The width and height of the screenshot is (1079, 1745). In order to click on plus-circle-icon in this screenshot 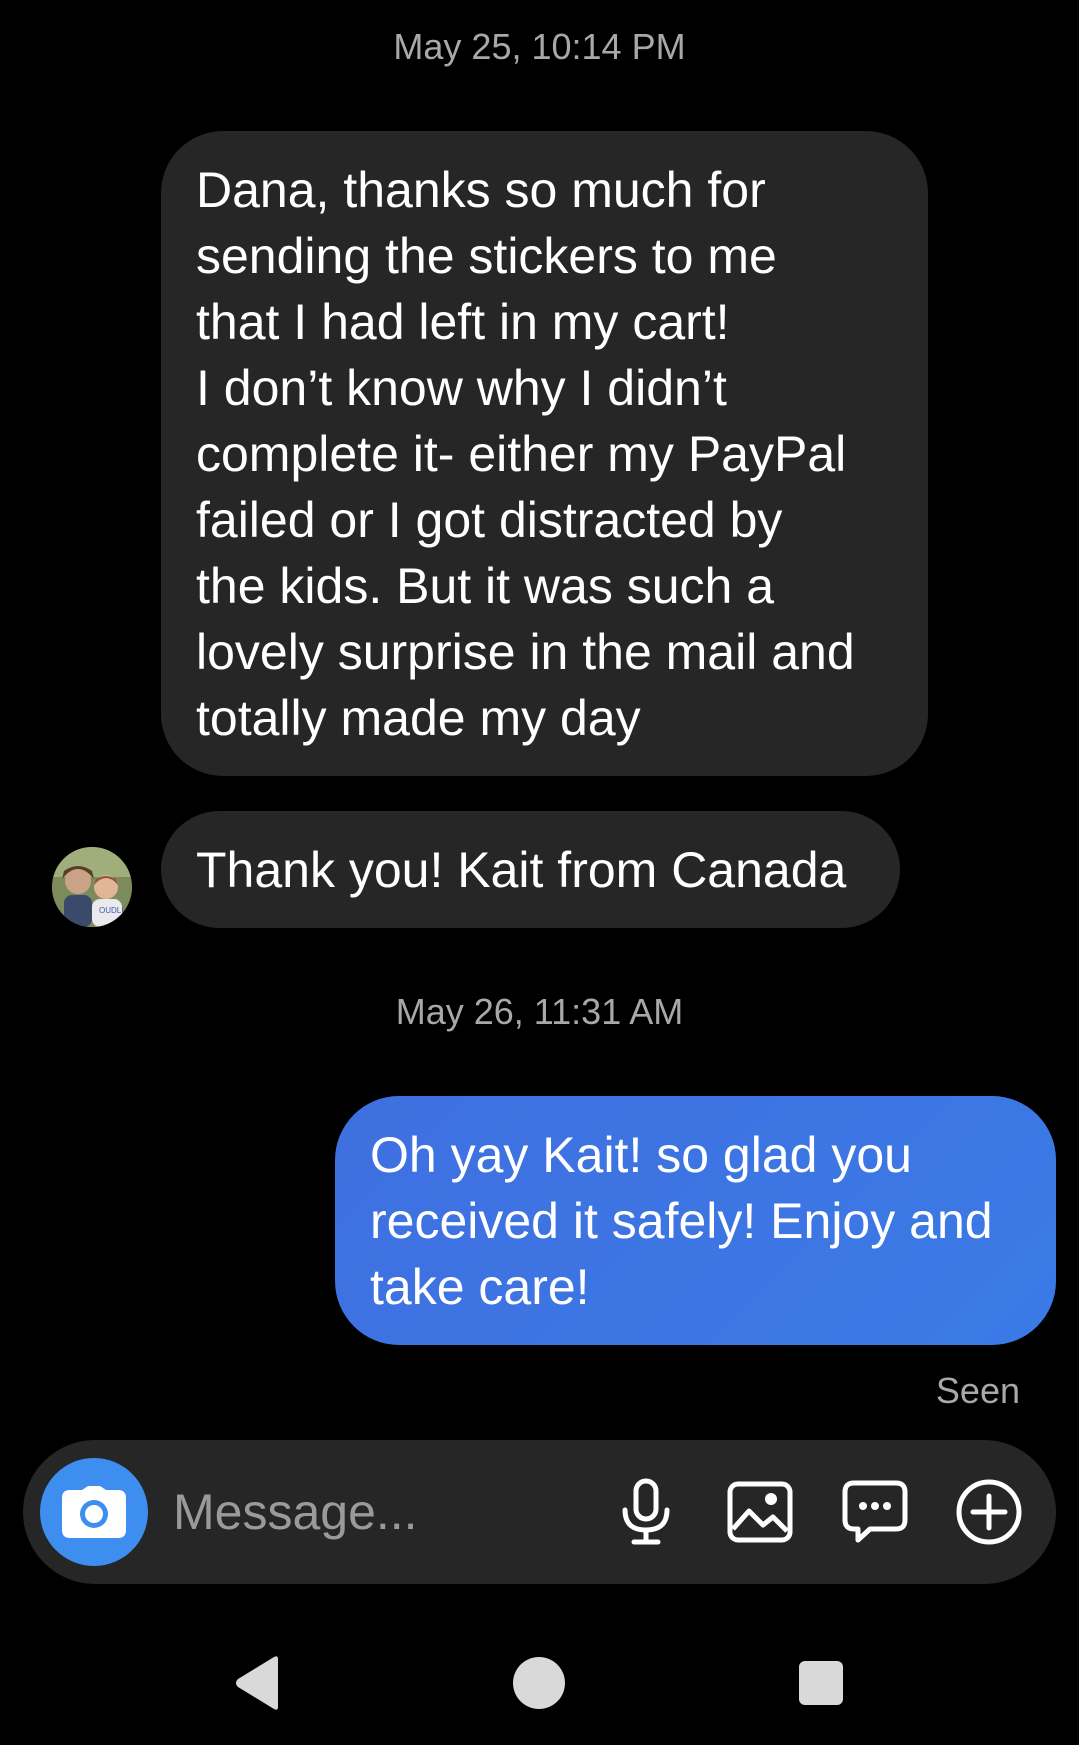, I will do `click(989, 1512)`.